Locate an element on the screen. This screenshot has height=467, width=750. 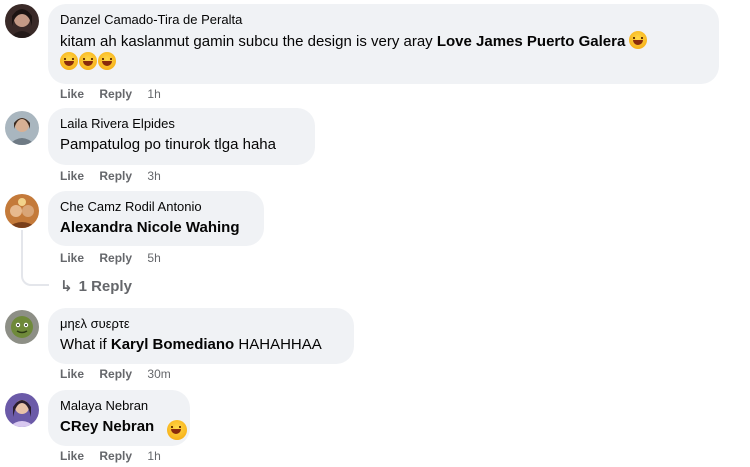
comment-text-body: HAHAHHAA is located at coordinates (278, 344).